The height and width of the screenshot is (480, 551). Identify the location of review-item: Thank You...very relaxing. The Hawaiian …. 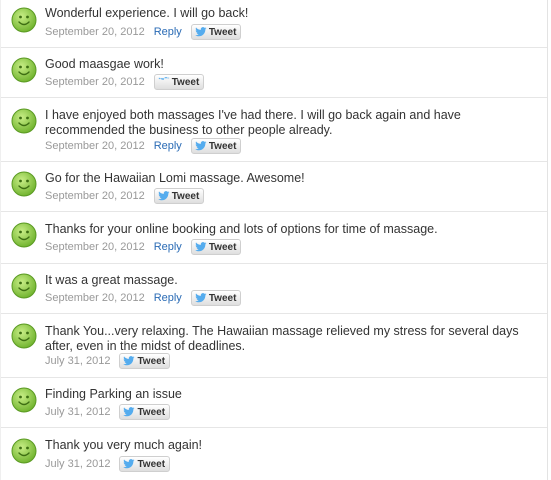
(274, 346).